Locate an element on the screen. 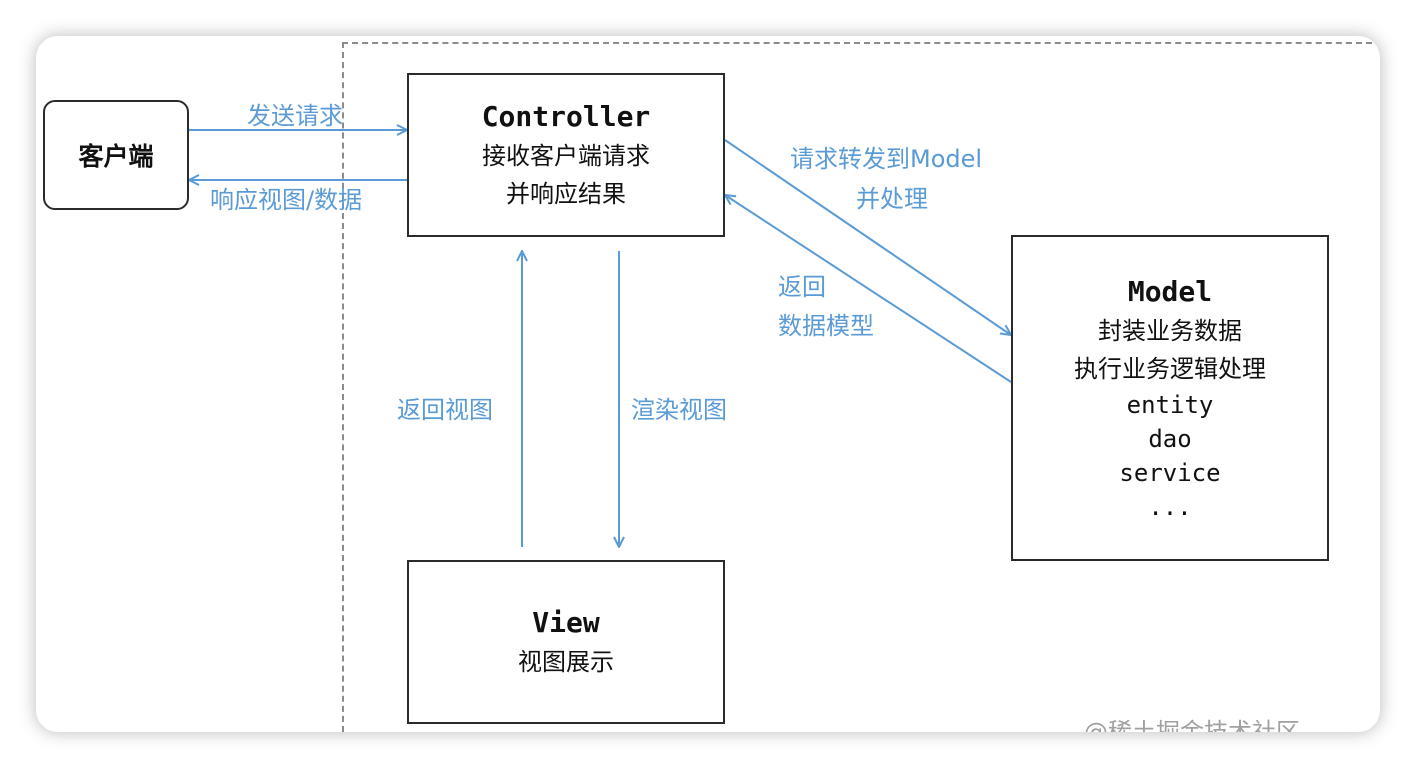 The height and width of the screenshot is (768, 1416). controller-title: Controller is located at coordinates (566, 116).